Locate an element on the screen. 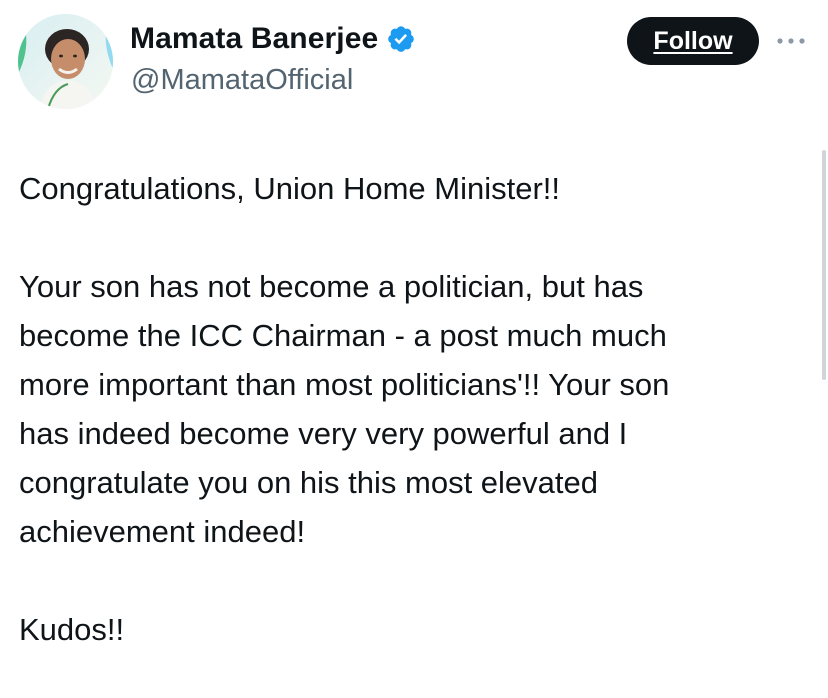  avatar is located at coordinates (65, 61).